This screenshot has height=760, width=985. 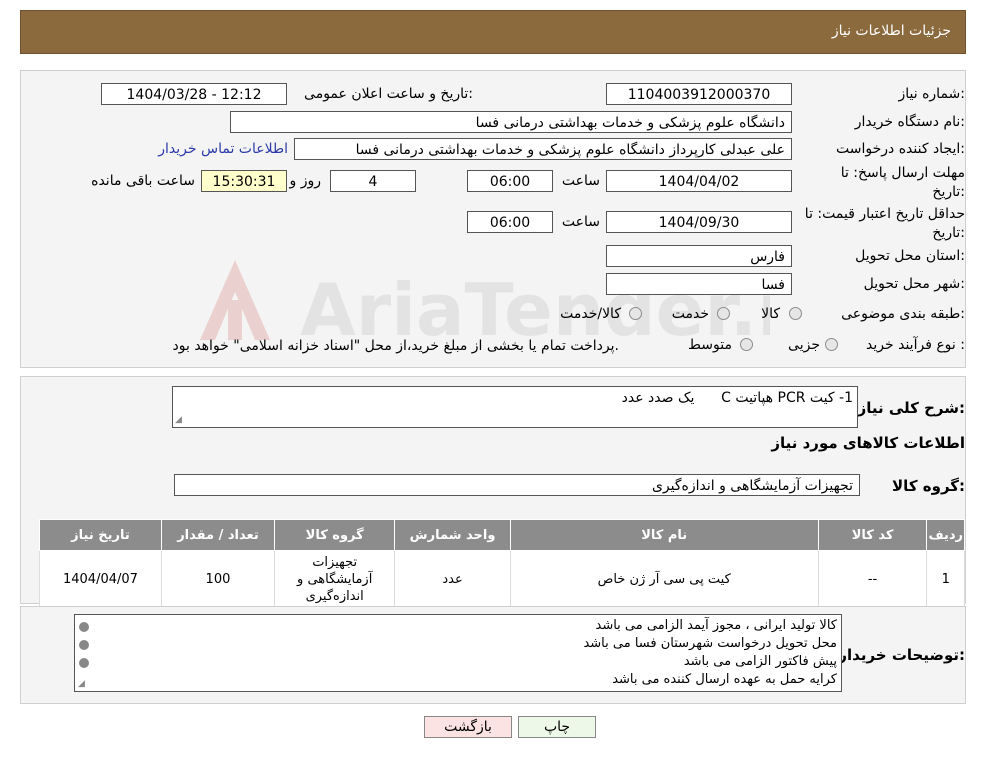 I want to click on category-option-service: خدمت, so click(x=690, y=314).